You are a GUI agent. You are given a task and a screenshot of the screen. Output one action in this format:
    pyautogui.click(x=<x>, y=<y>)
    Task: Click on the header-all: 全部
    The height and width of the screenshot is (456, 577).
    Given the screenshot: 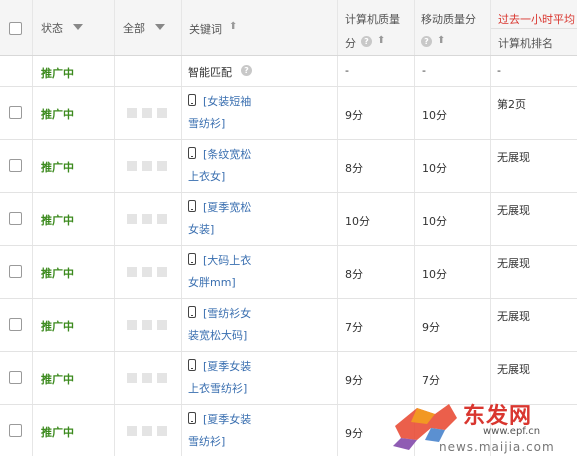 What is the action you would take?
    pyautogui.click(x=147, y=27)
    